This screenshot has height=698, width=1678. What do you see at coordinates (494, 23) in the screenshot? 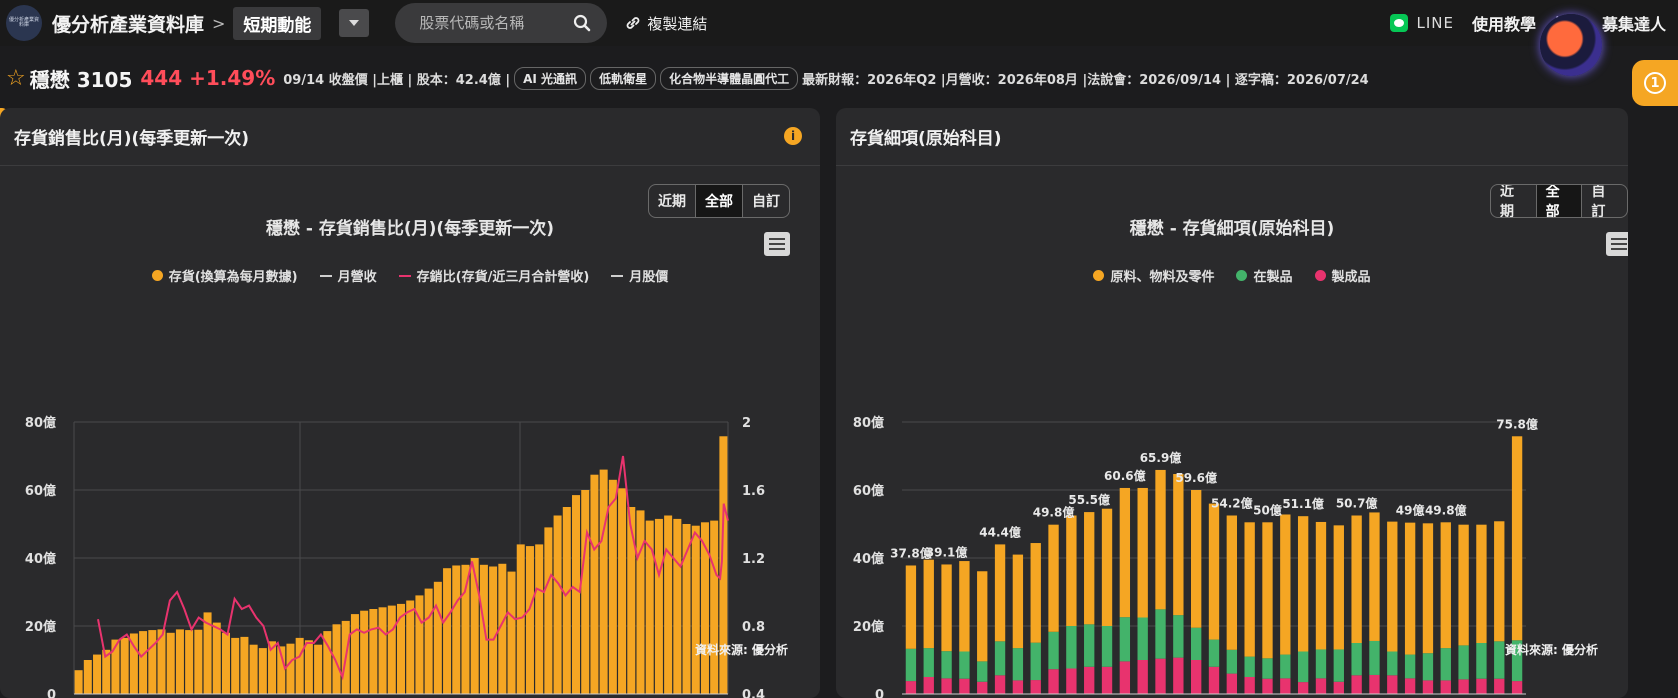
I see `search-input` at bounding box center [494, 23].